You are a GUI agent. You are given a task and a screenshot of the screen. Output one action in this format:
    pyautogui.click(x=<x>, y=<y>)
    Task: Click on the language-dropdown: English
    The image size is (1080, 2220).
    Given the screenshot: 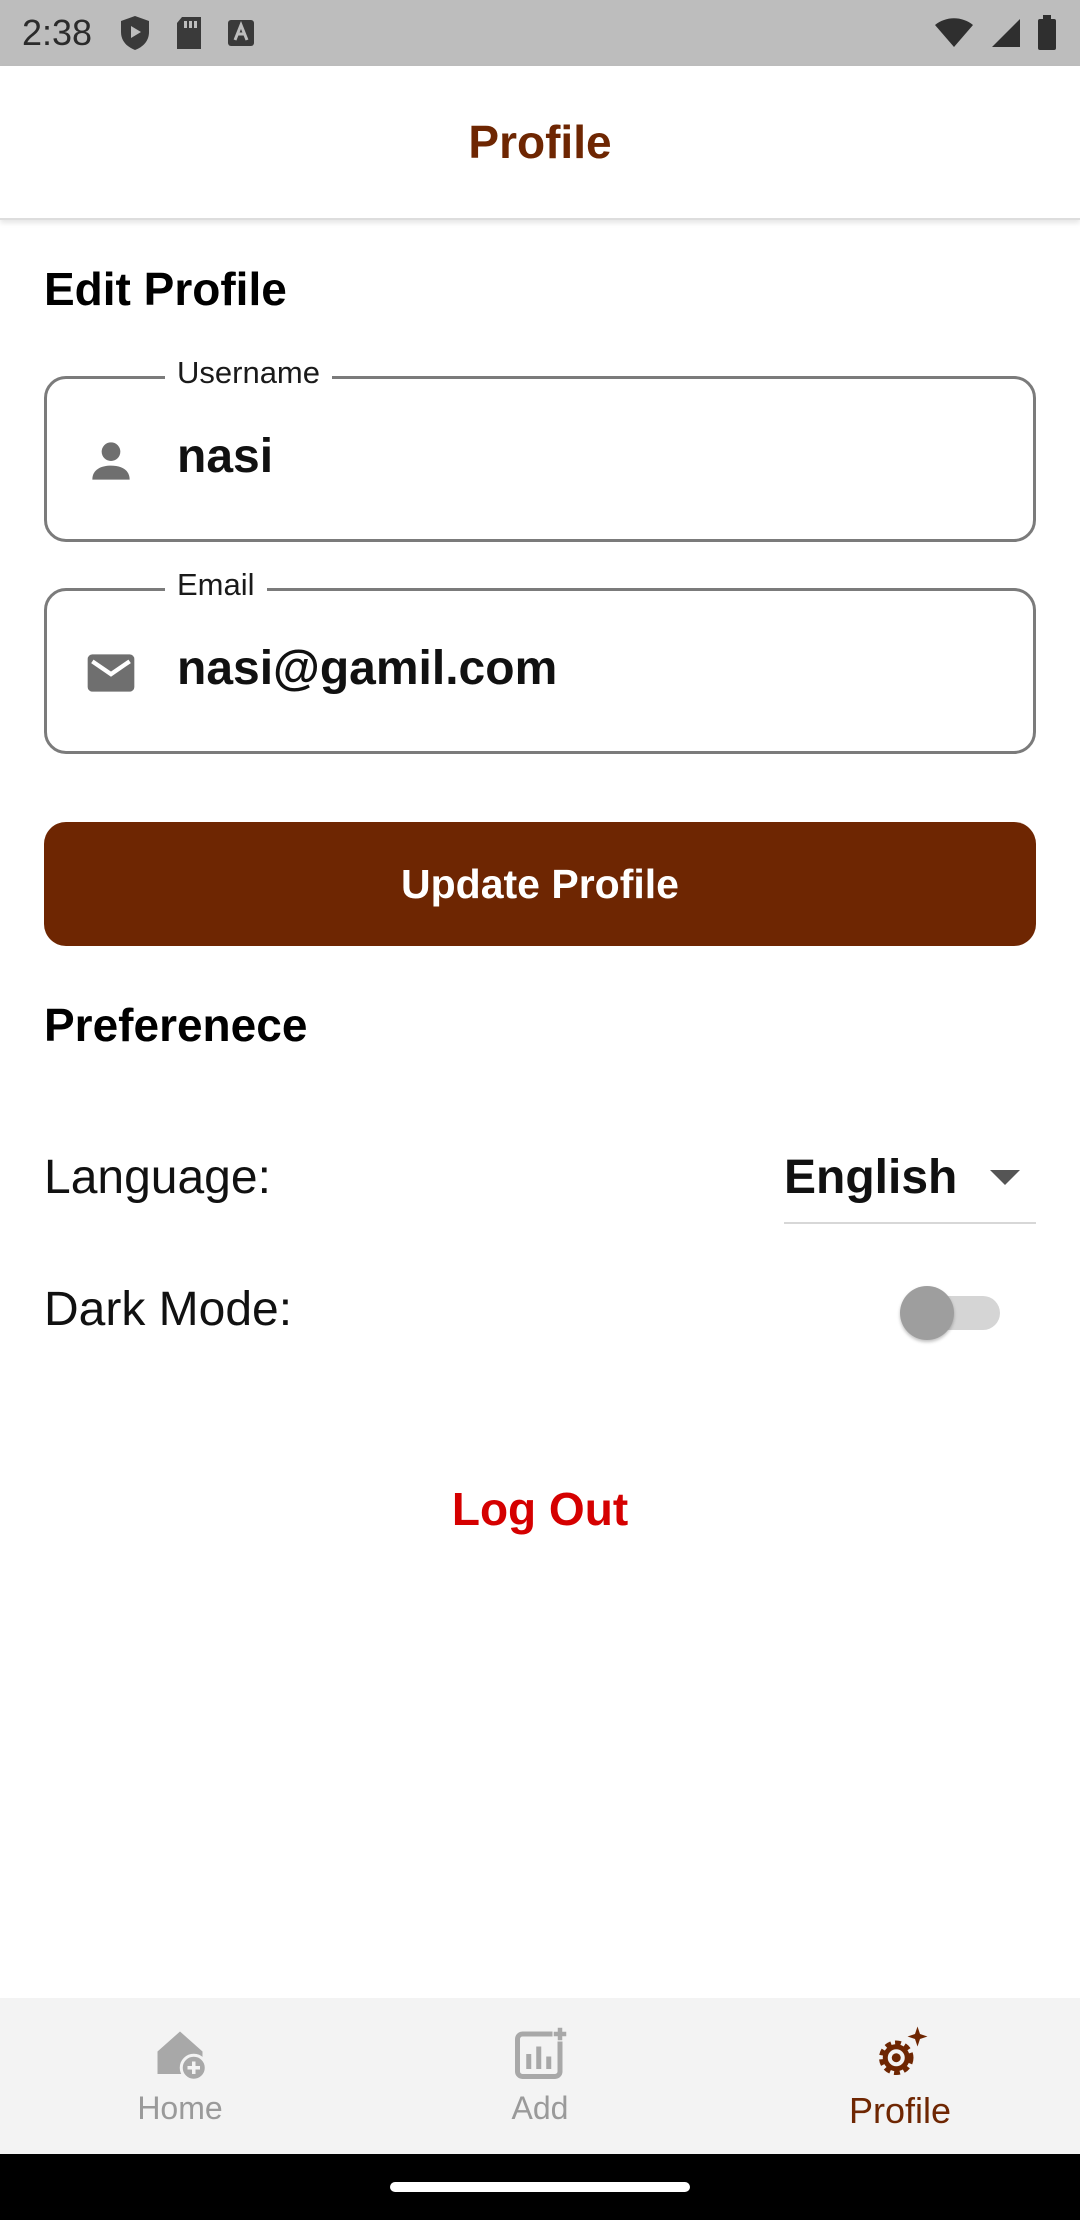 What is the action you would take?
    pyautogui.click(x=910, y=1186)
    